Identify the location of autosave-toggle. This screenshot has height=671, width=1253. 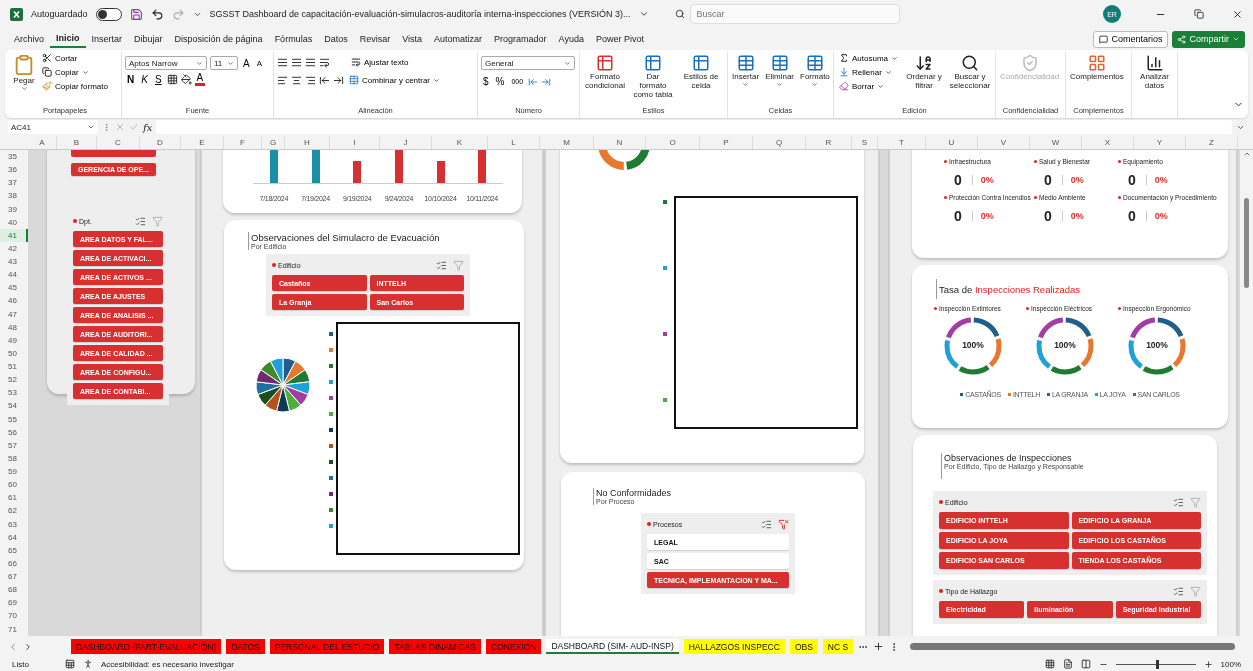
(108, 14).